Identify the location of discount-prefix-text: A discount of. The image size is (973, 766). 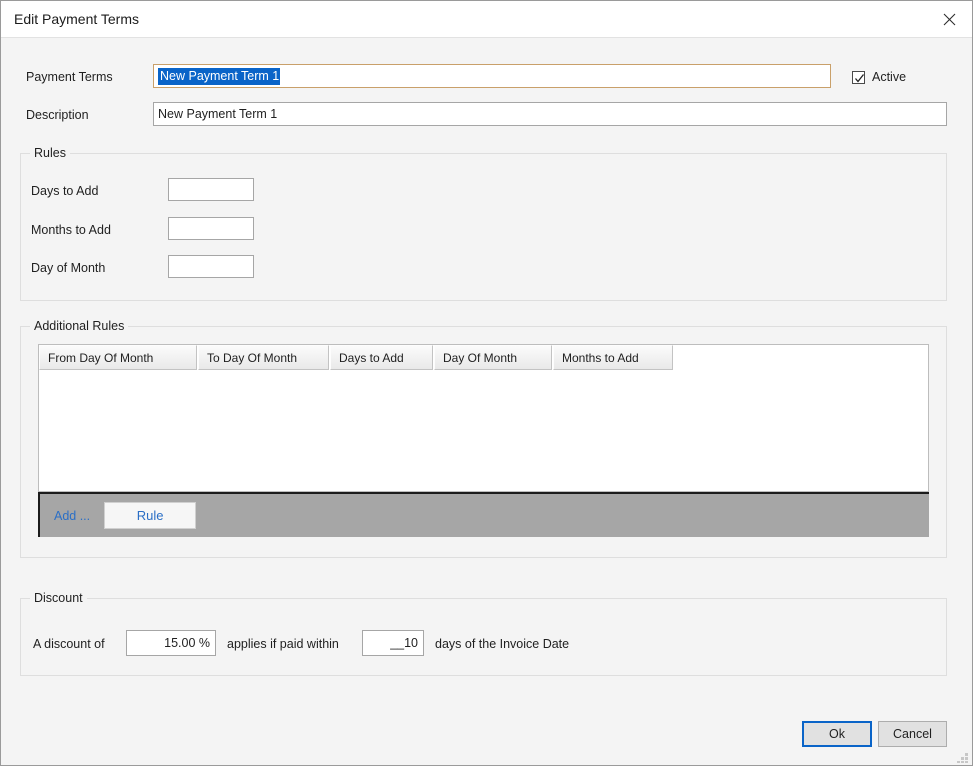
(69, 644).